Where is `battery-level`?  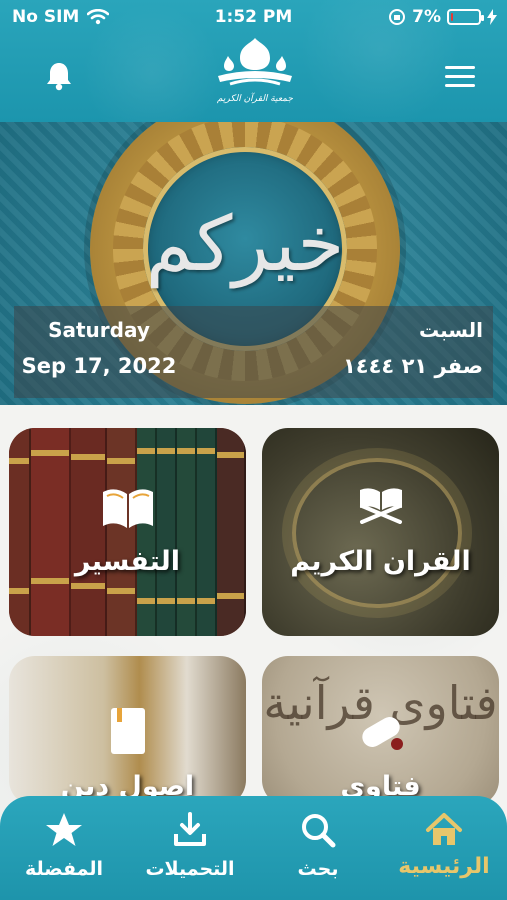 battery-level is located at coordinates (452, 17).